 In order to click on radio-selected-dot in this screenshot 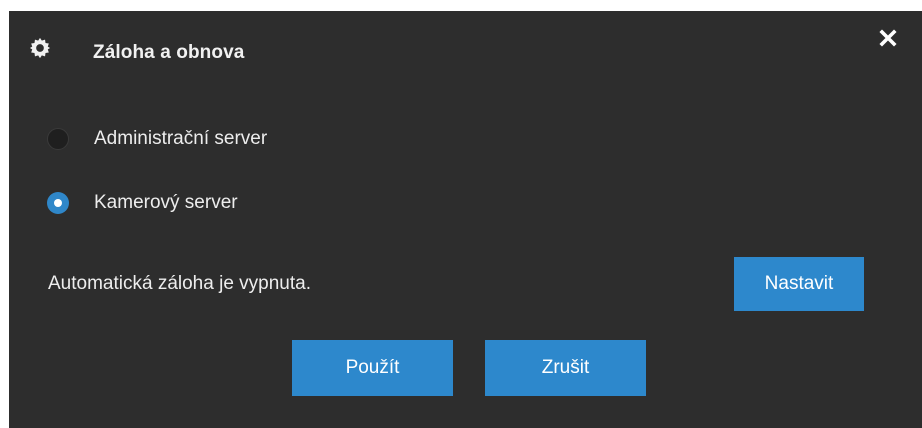, I will do `click(58, 203)`.